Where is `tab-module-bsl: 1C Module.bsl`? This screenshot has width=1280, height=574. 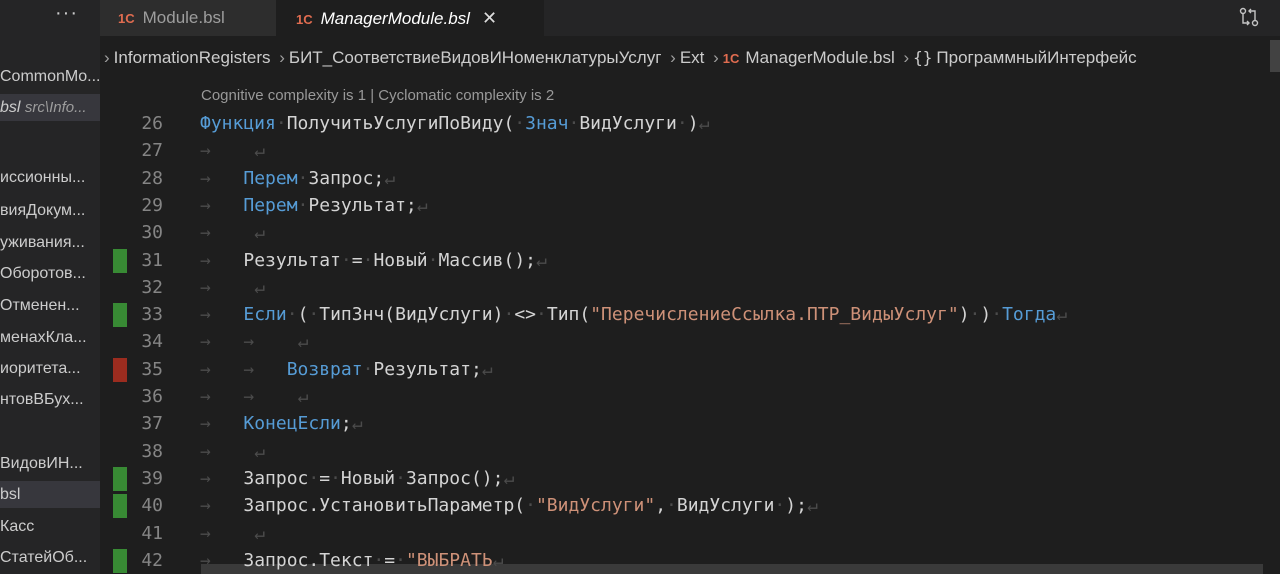 tab-module-bsl: 1C Module.bsl is located at coordinates (197, 18).